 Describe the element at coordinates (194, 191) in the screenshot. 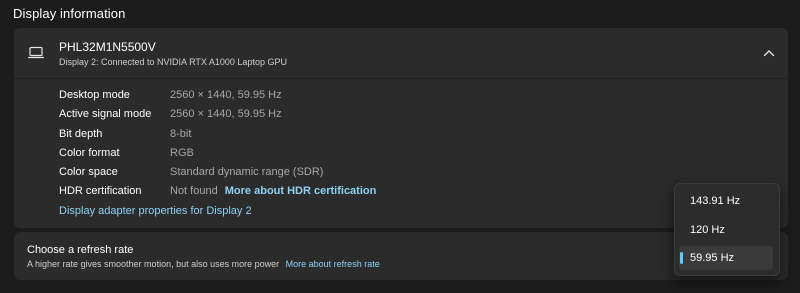

I see `info-value: Not found` at that location.